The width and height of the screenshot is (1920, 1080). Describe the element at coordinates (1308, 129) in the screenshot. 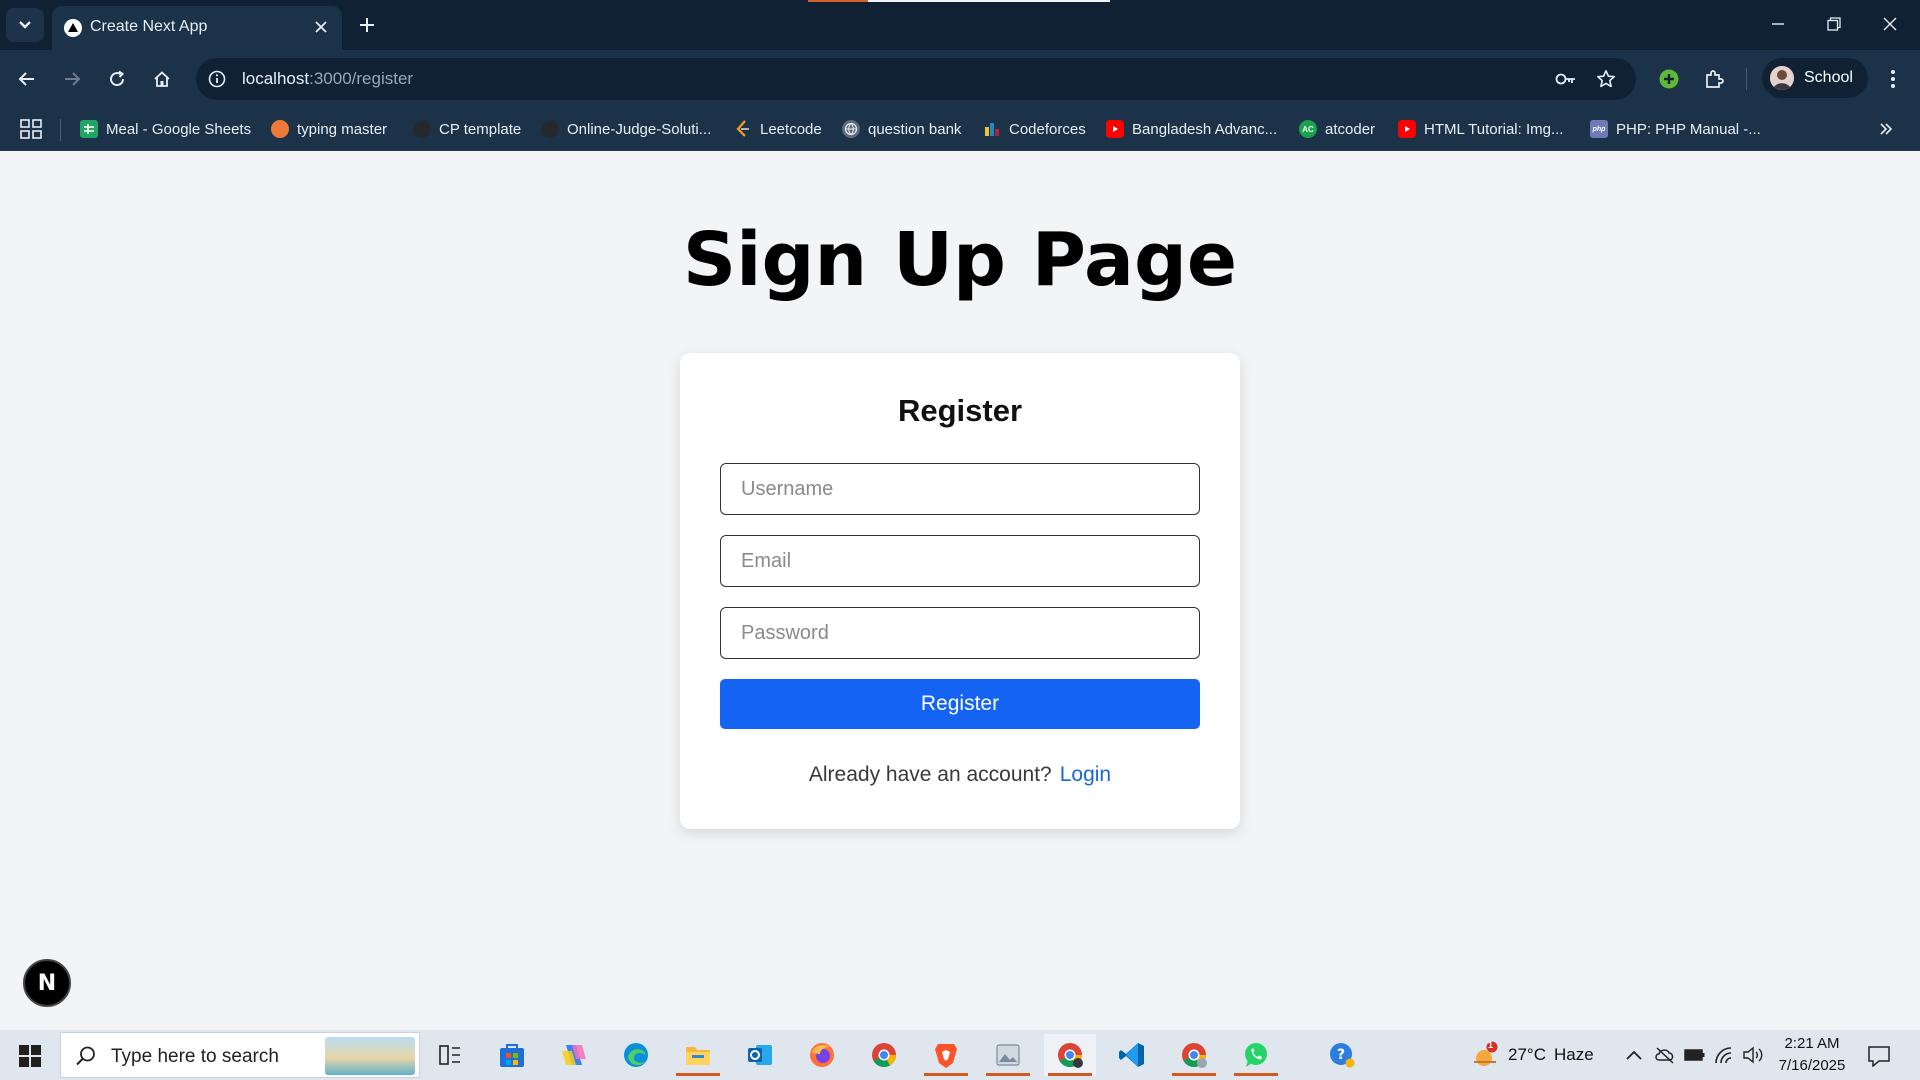

I see `atcoder-icon: AC` at that location.